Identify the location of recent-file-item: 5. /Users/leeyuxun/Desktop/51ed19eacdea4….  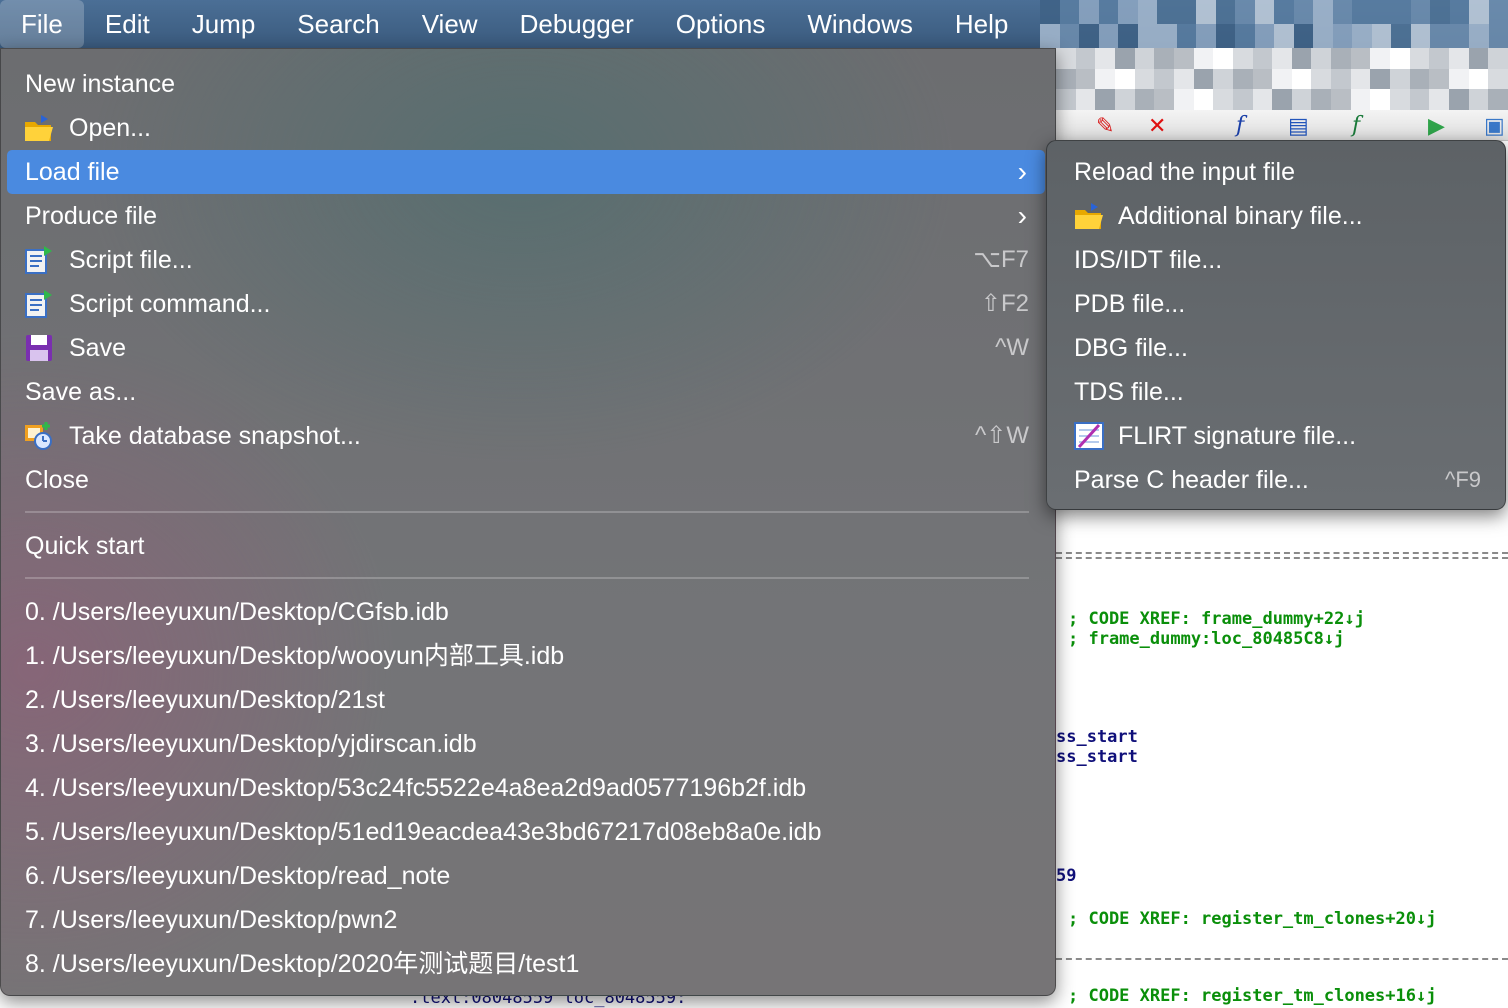
(526, 832).